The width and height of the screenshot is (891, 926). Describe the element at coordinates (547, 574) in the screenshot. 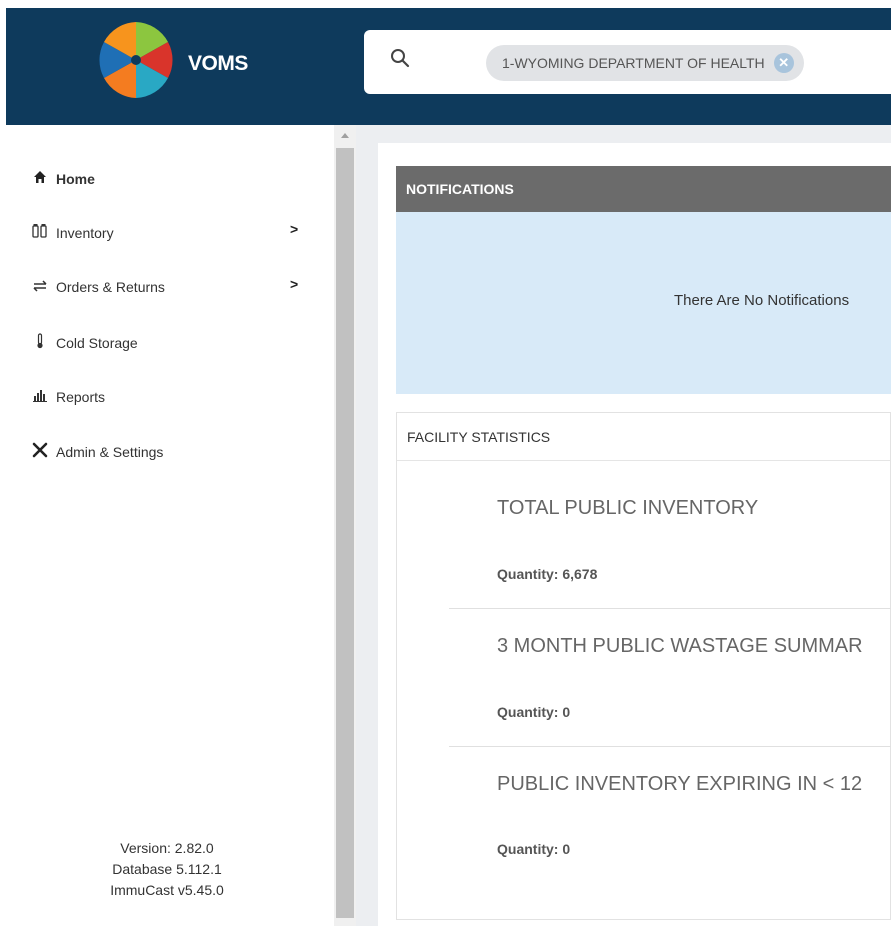

I see `stat-quantity: Quantity: 6,678` at that location.